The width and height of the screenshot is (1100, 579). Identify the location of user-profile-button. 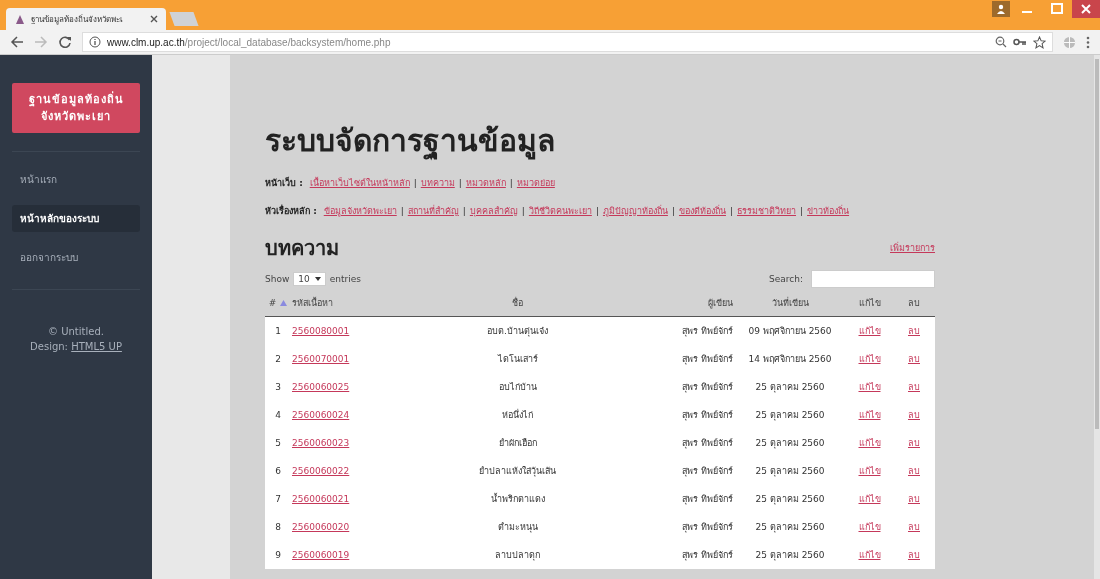
(1001, 9).